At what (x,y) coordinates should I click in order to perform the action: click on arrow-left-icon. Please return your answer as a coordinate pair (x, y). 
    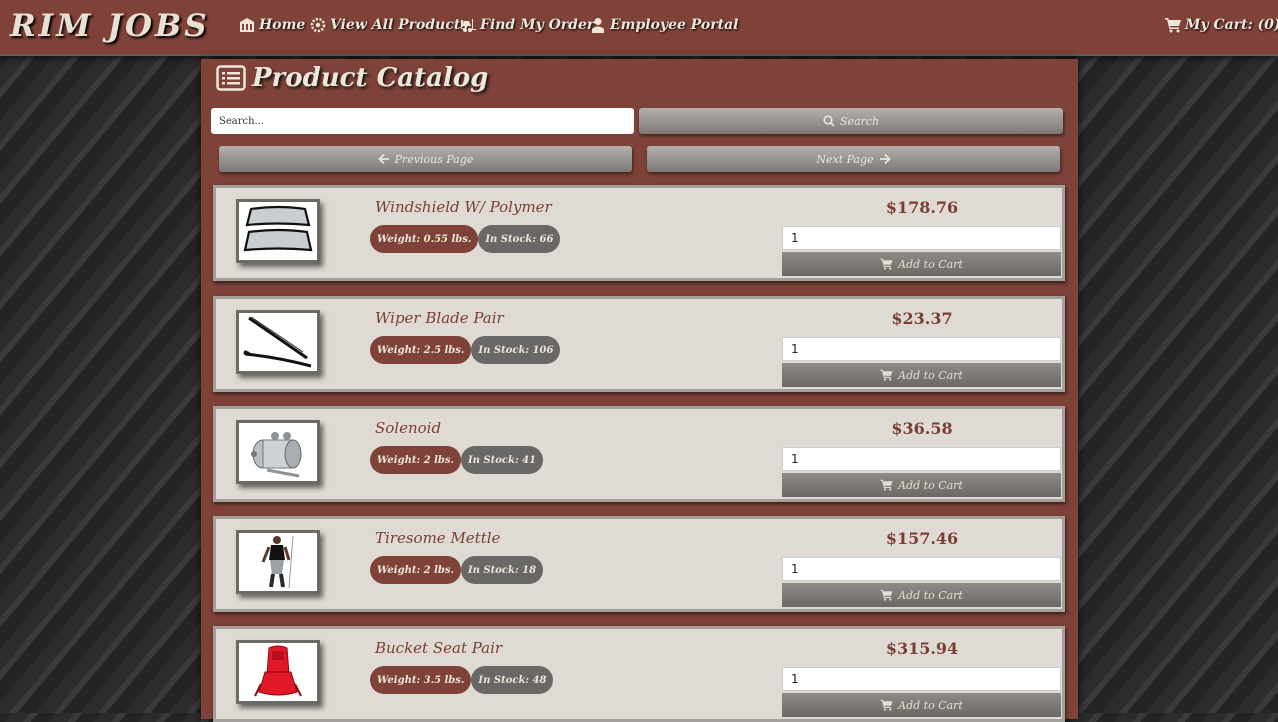
    Looking at the image, I should click on (383, 159).